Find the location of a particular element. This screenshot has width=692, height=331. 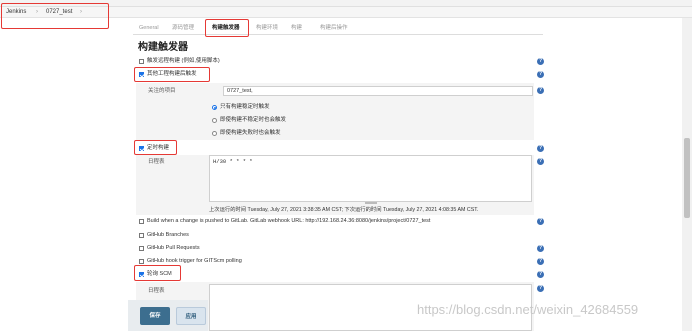

radio-unstable is located at coordinates (214, 120).